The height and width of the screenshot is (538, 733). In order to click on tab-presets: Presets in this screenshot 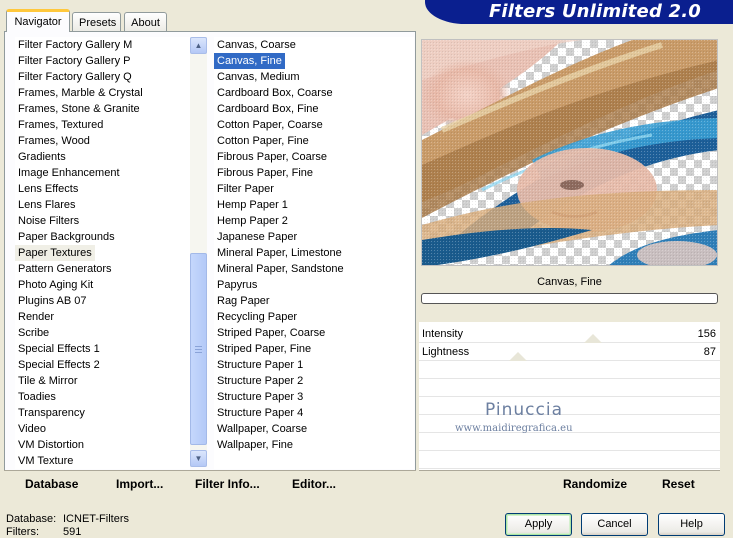, I will do `click(96, 21)`.